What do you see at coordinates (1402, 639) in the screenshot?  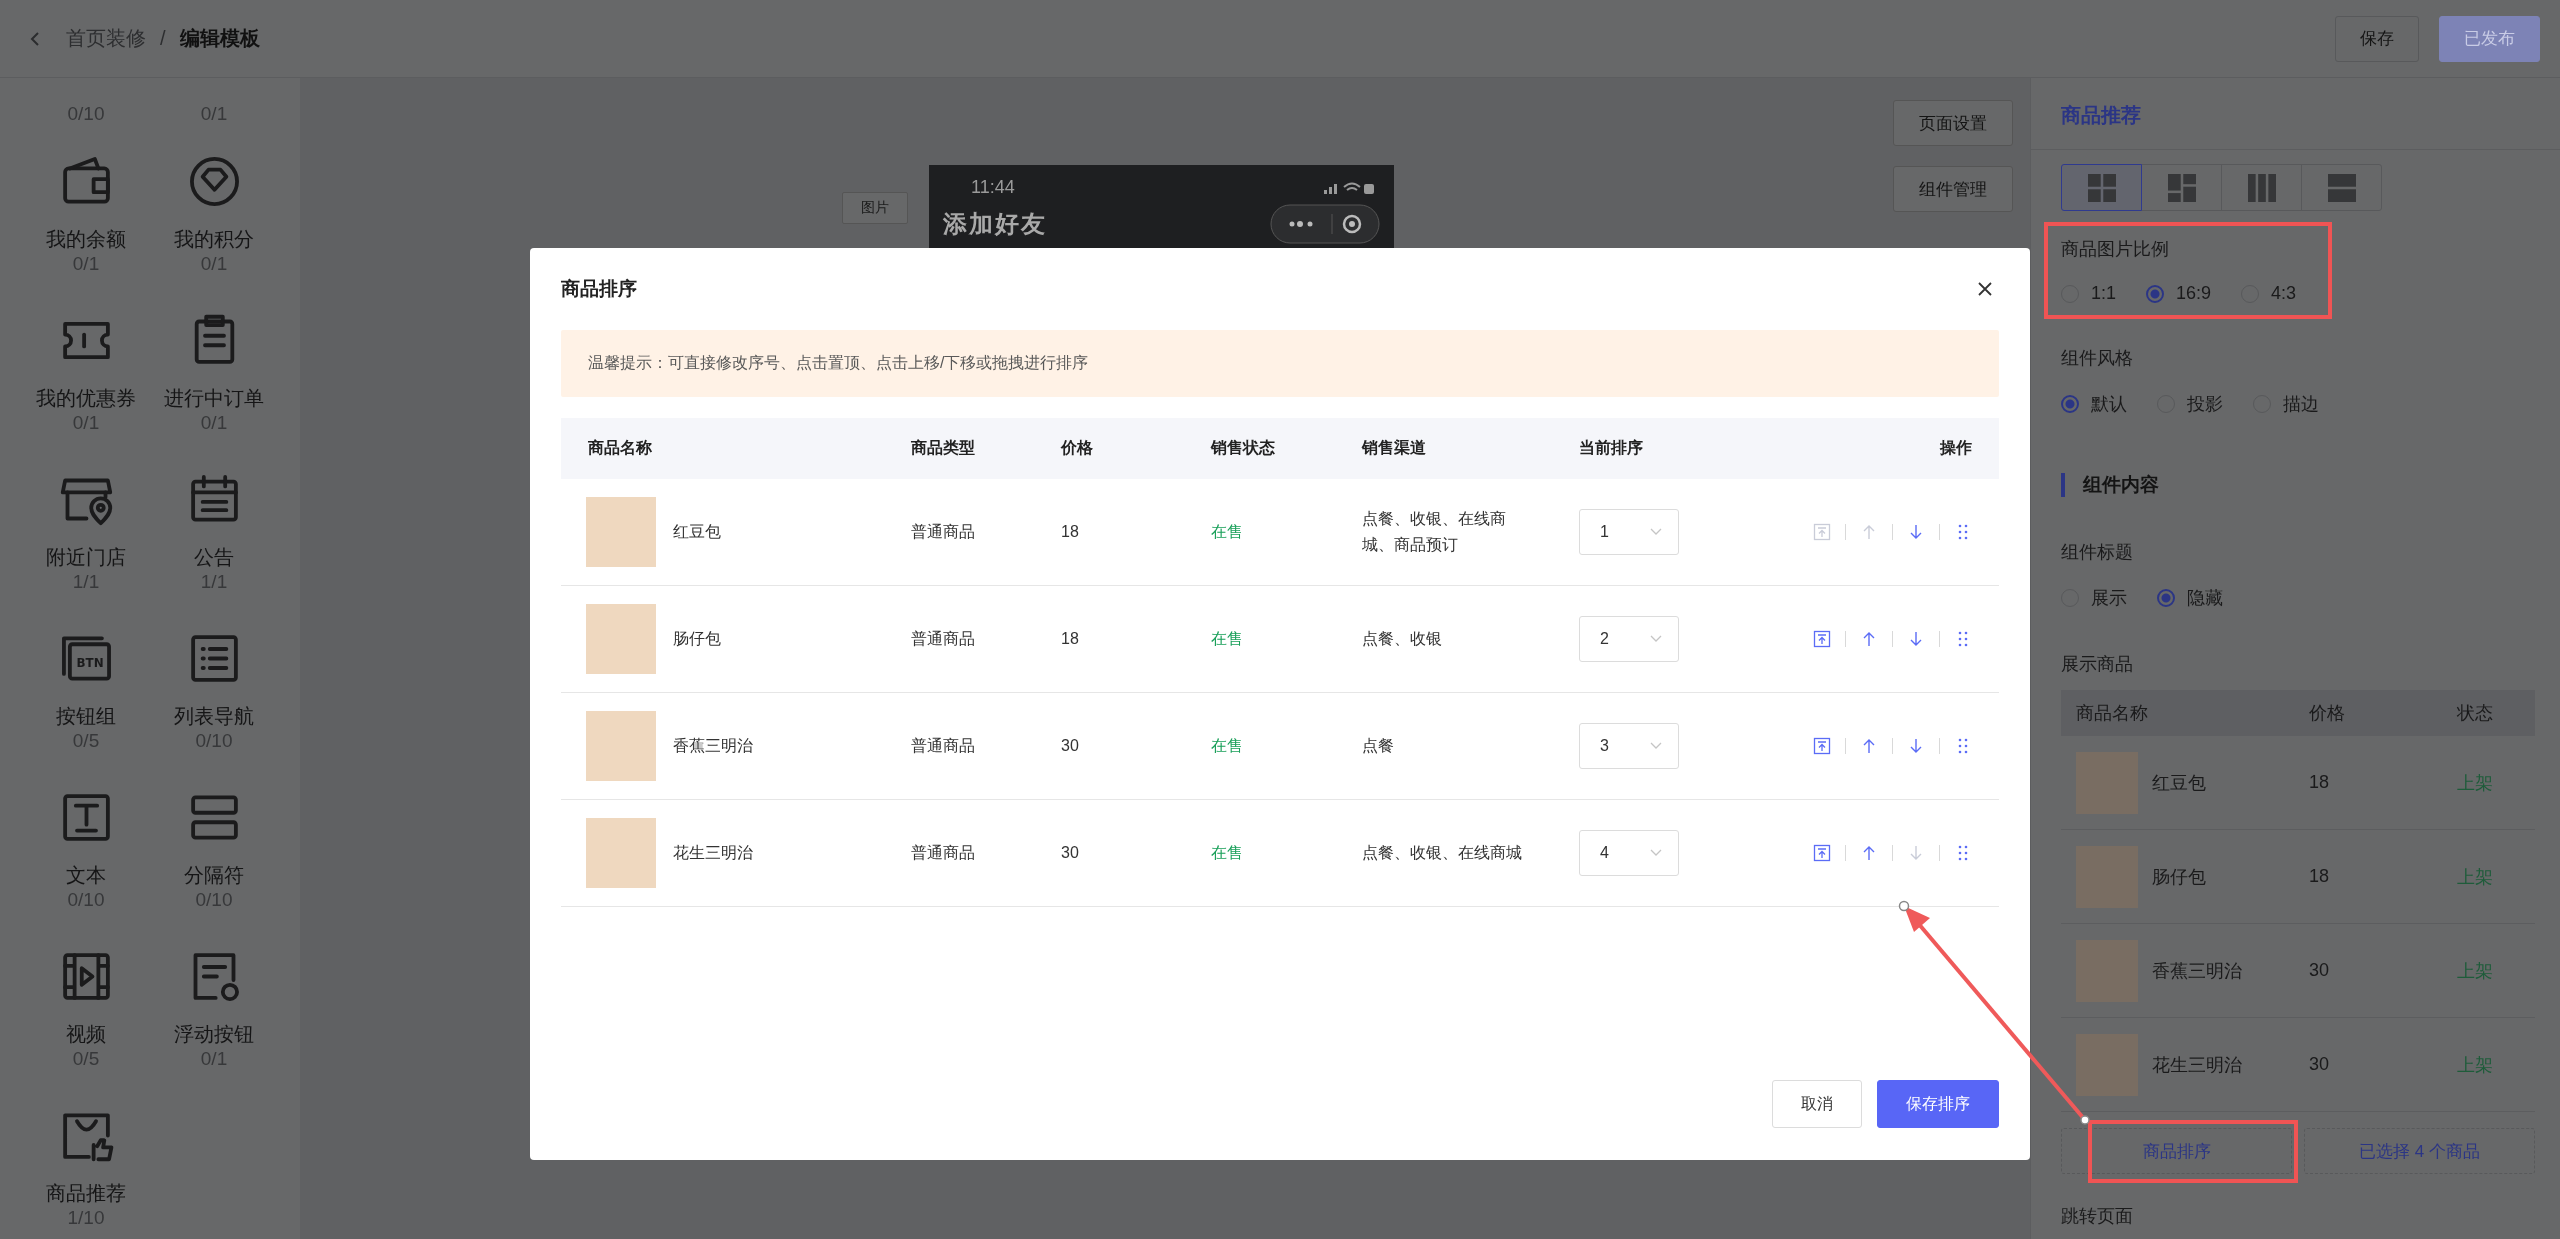 I see `sales-channels: 点餐、收银` at bounding box center [1402, 639].